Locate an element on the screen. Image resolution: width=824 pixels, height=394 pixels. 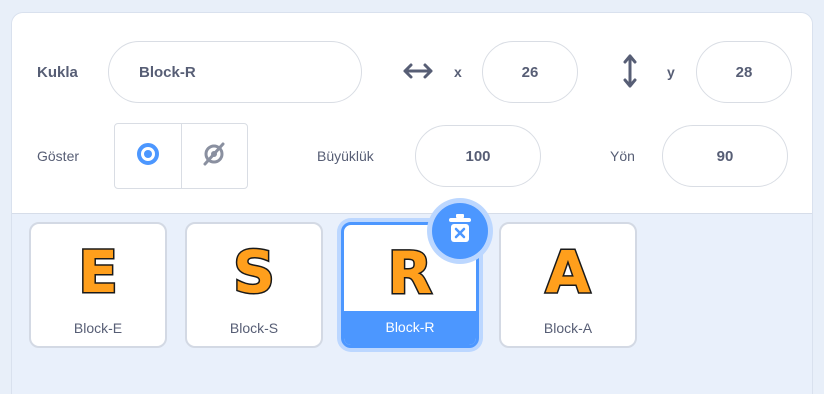
sprite-tile: S Block-S is located at coordinates (254, 285).